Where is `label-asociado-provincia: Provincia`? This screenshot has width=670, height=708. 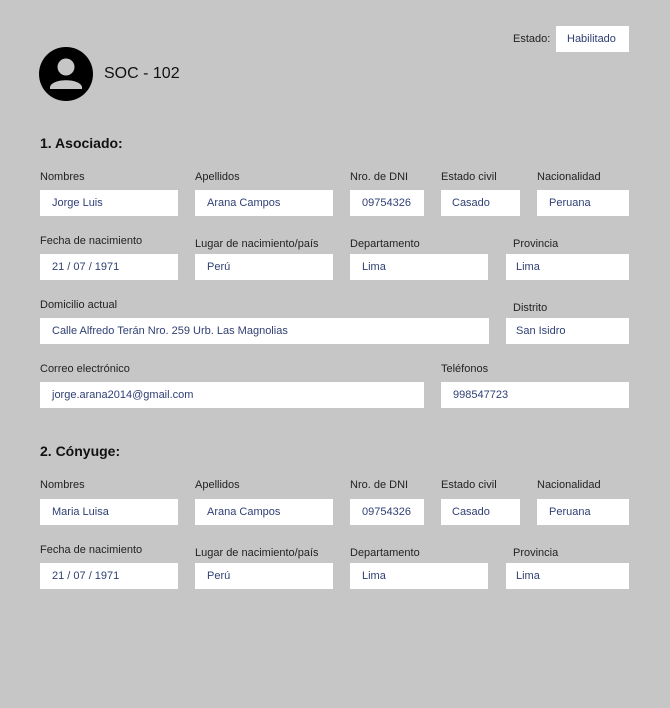
label-asociado-provincia: Provincia is located at coordinates (536, 244).